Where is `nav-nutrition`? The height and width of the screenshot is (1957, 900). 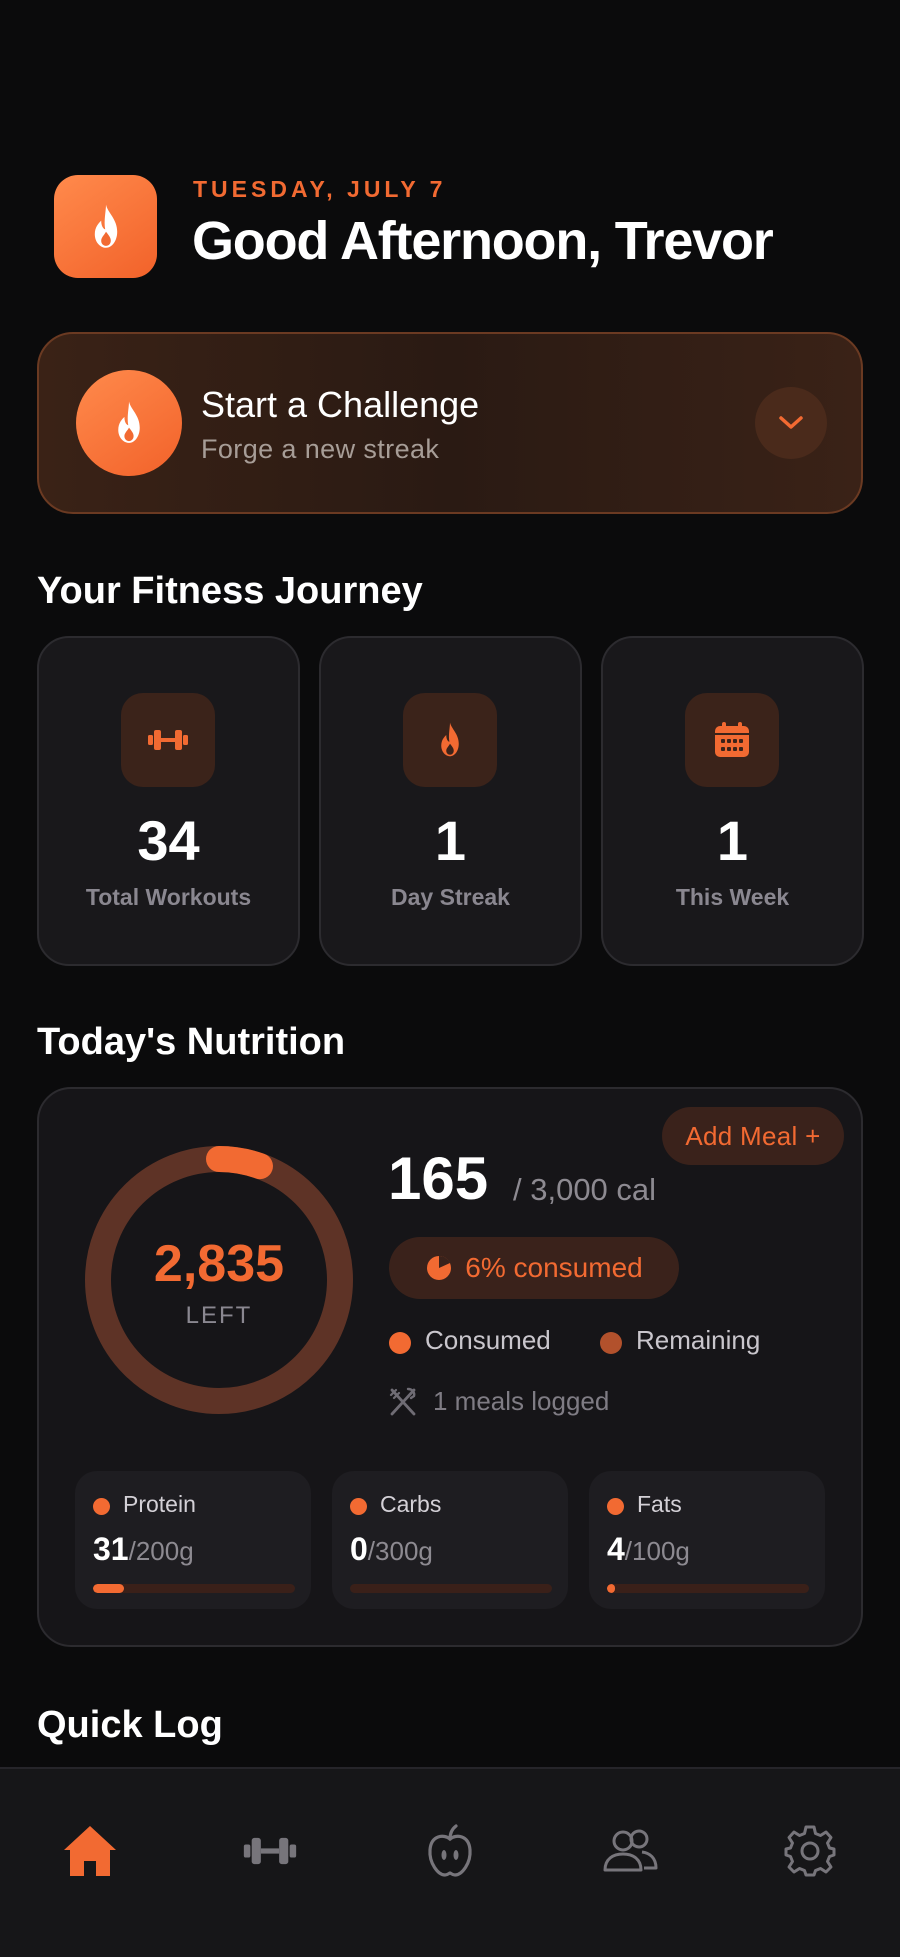 nav-nutrition is located at coordinates (450, 1851).